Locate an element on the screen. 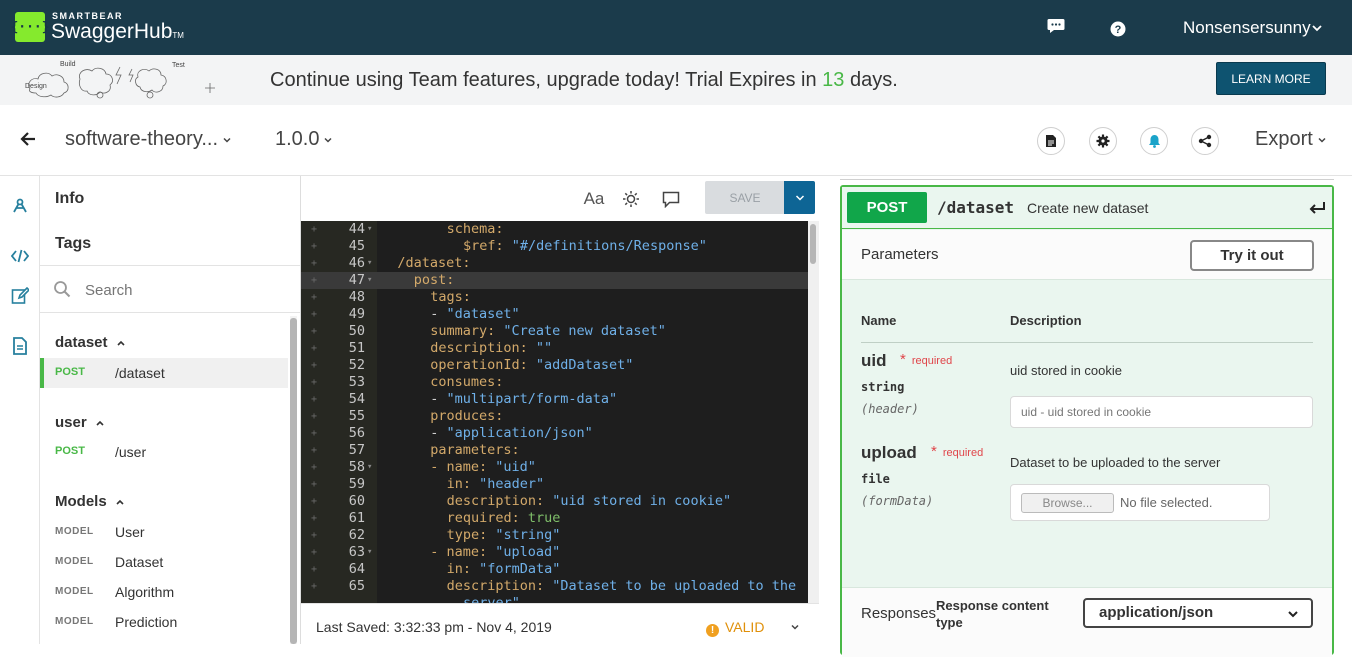 The height and width of the screenshot is (657, 1352). comment-icon is located at coordinates (671, 199).